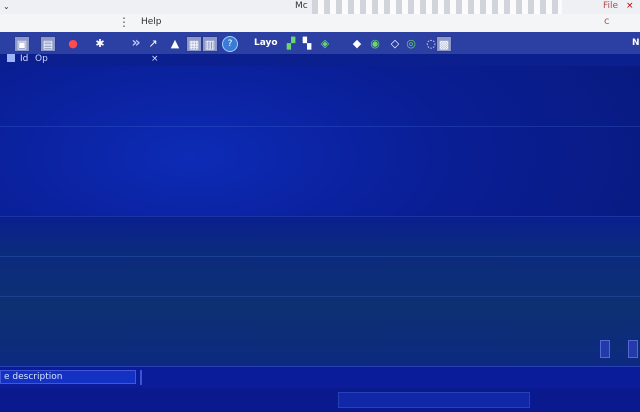 The image size is (640, 412). What do you see at coordinates (411, 43) in the screenshot?
I see `layout-icon-7: ◎` at bounding box center [411, 43].